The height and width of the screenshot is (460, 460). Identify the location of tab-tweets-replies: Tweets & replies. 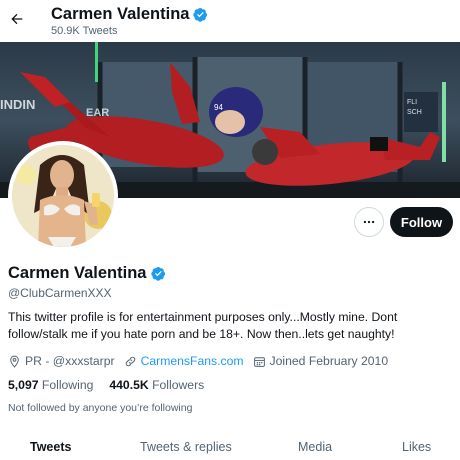
(186, 447).